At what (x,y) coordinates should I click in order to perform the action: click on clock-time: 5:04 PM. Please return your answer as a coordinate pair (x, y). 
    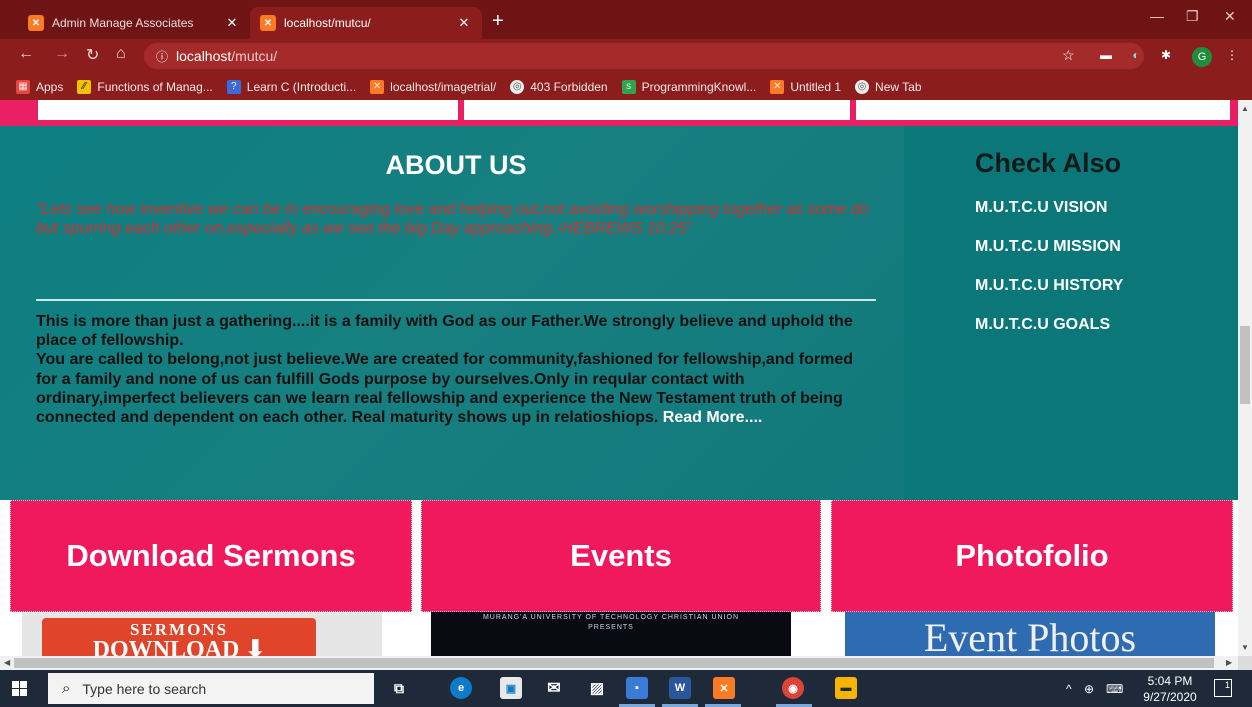
    Looking at the image, I should click on (1170, 681).